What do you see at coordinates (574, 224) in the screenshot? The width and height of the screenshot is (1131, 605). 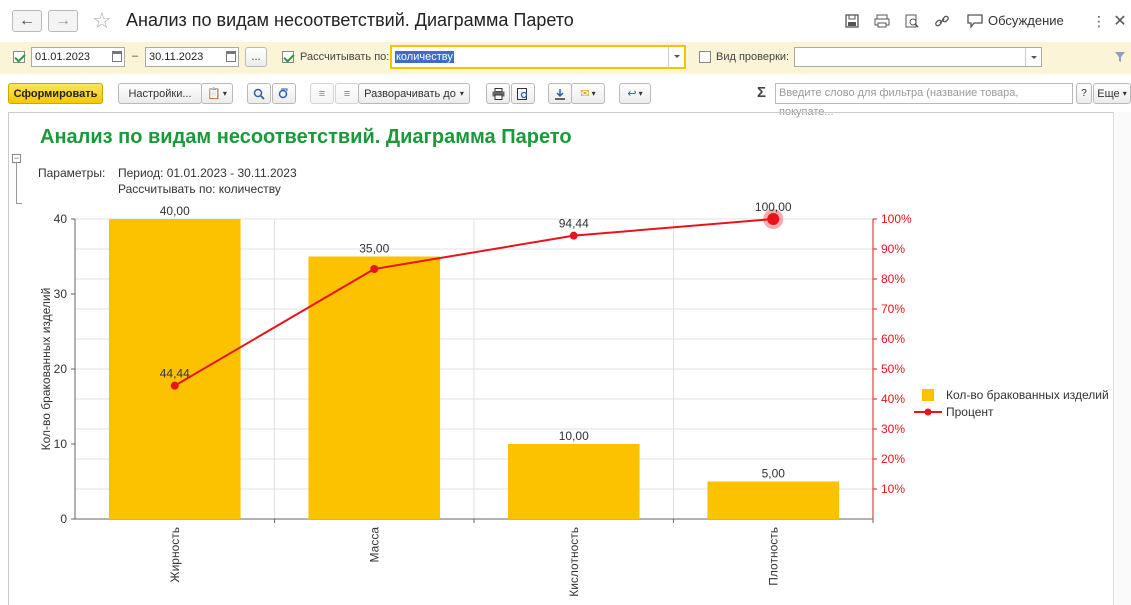 I see `line-value-label: 94,44` at bounding box center [574, 224].